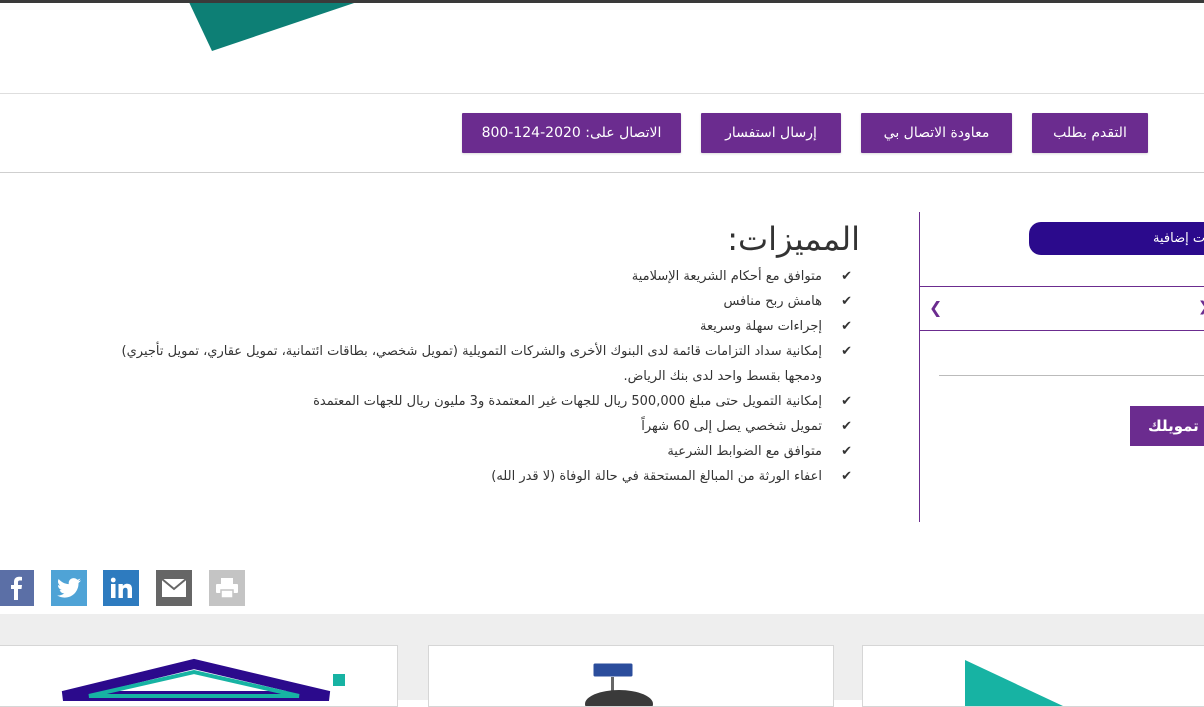  I want to click on apply-button: التقدم بطلب, so click(1090, 133).